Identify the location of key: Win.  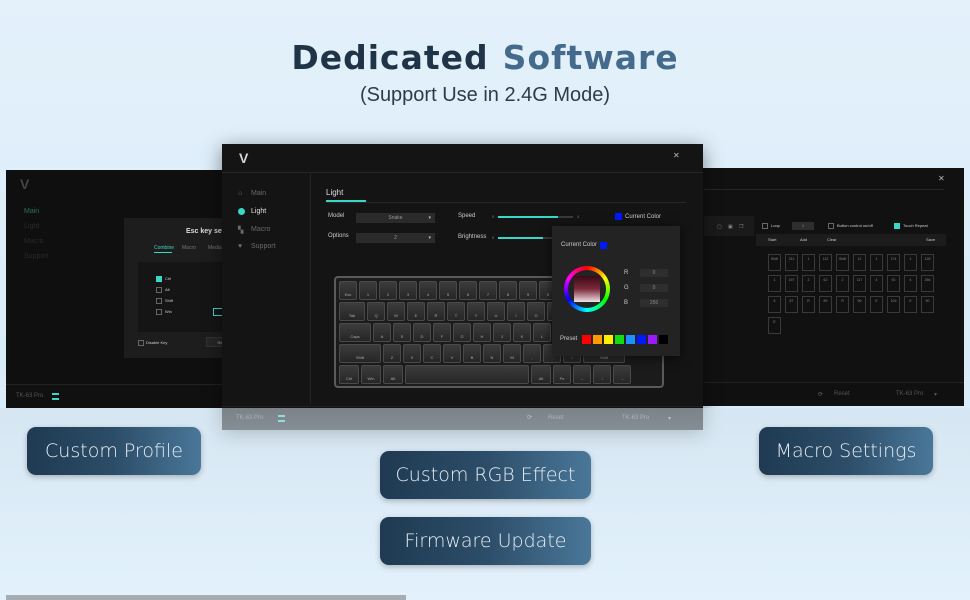
(371, 374).